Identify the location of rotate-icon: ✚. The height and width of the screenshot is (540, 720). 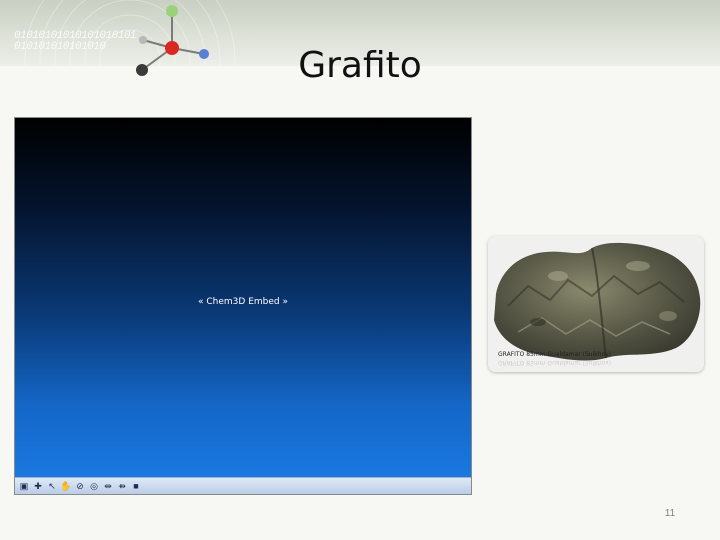
(38, 486).